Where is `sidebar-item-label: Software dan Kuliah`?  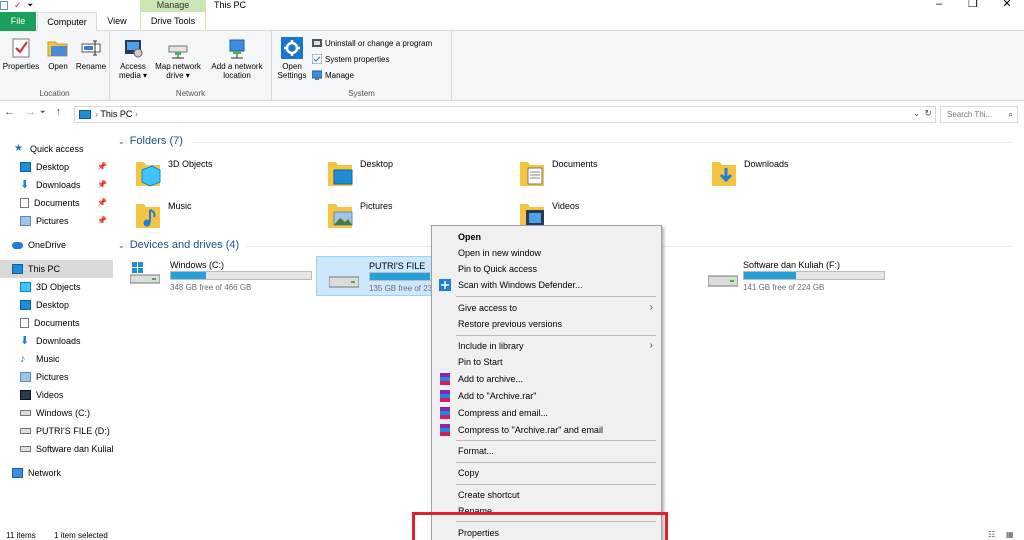 sidebar-item-label: Software dan Kuliah is located at coordinates (74, 449).